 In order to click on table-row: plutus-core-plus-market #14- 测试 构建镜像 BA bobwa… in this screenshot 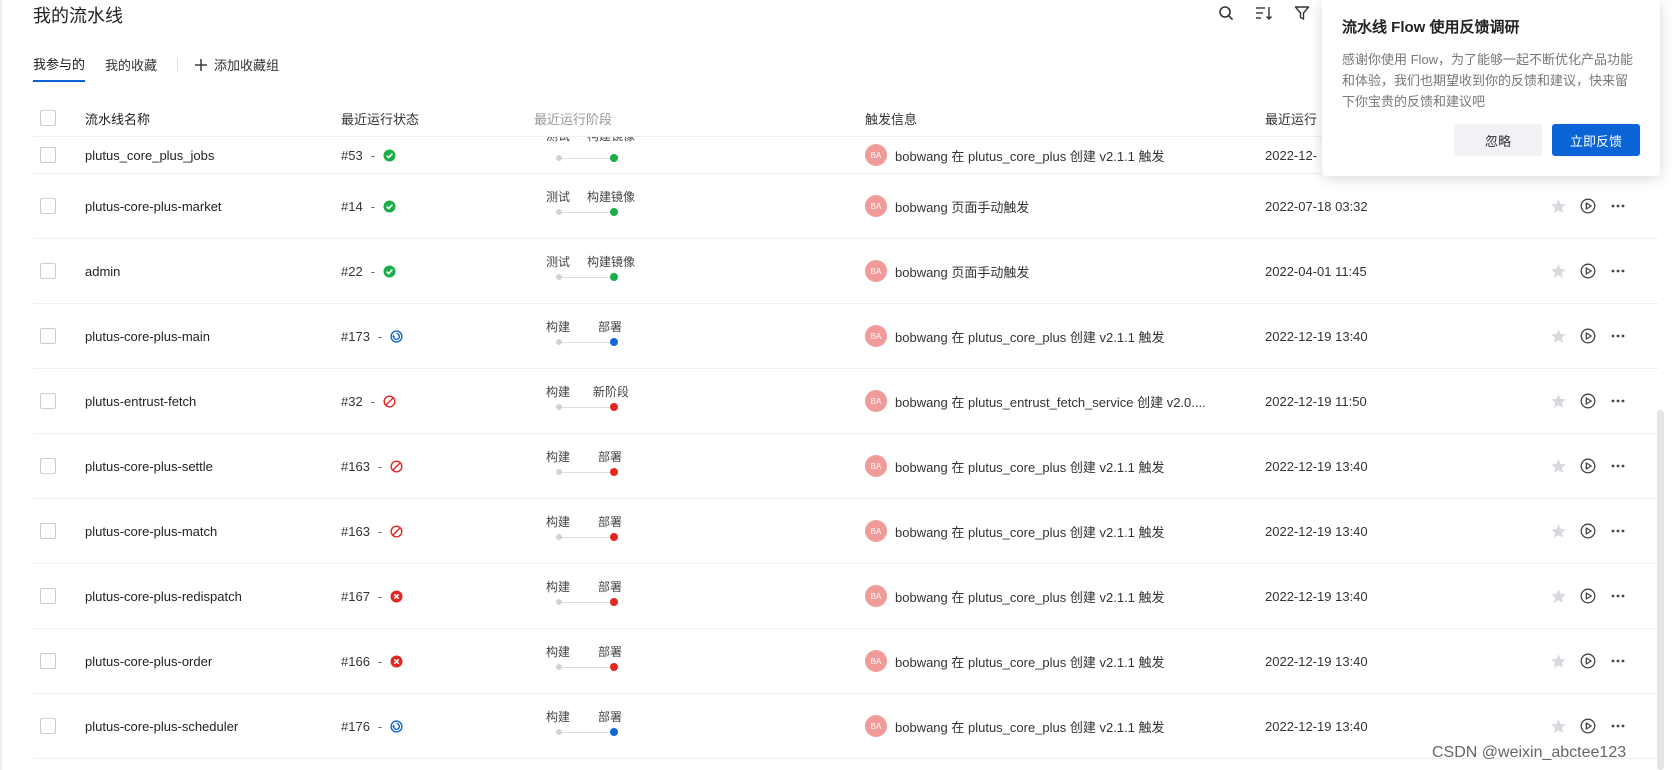, I will do `click(845, 206)`.